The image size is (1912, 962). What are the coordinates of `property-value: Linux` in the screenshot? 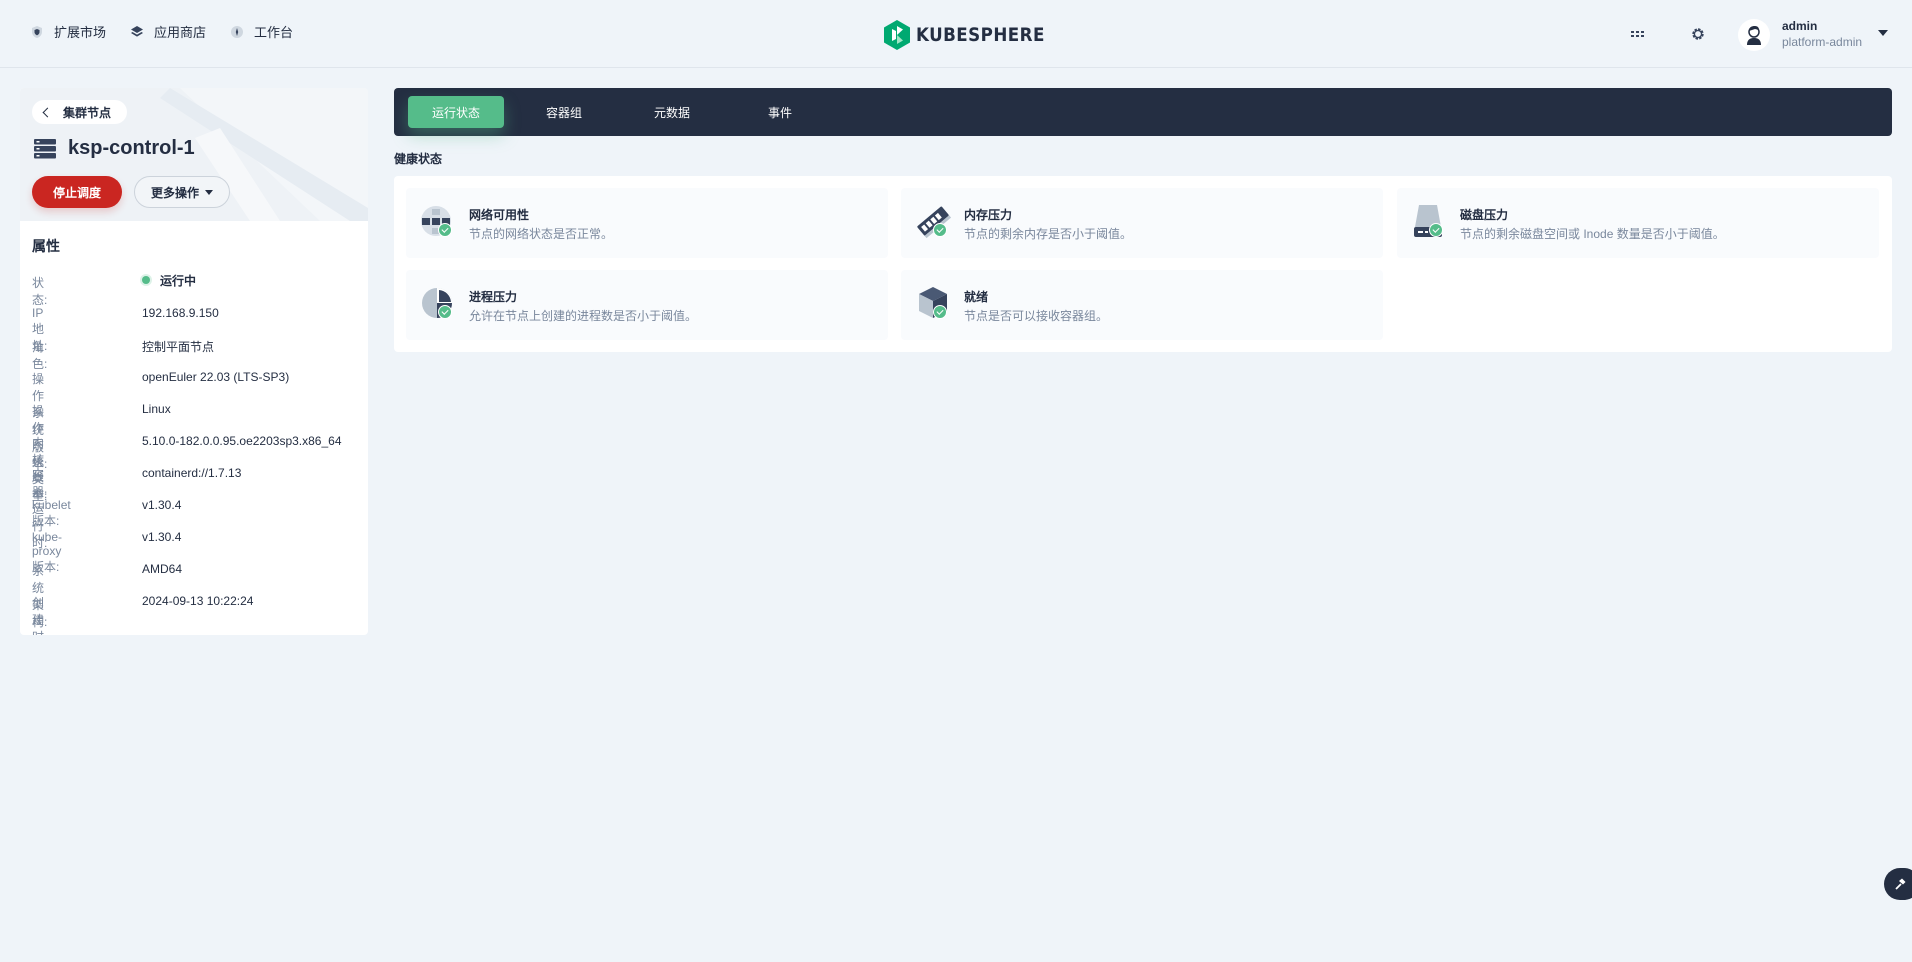 It's located at (156, 409).